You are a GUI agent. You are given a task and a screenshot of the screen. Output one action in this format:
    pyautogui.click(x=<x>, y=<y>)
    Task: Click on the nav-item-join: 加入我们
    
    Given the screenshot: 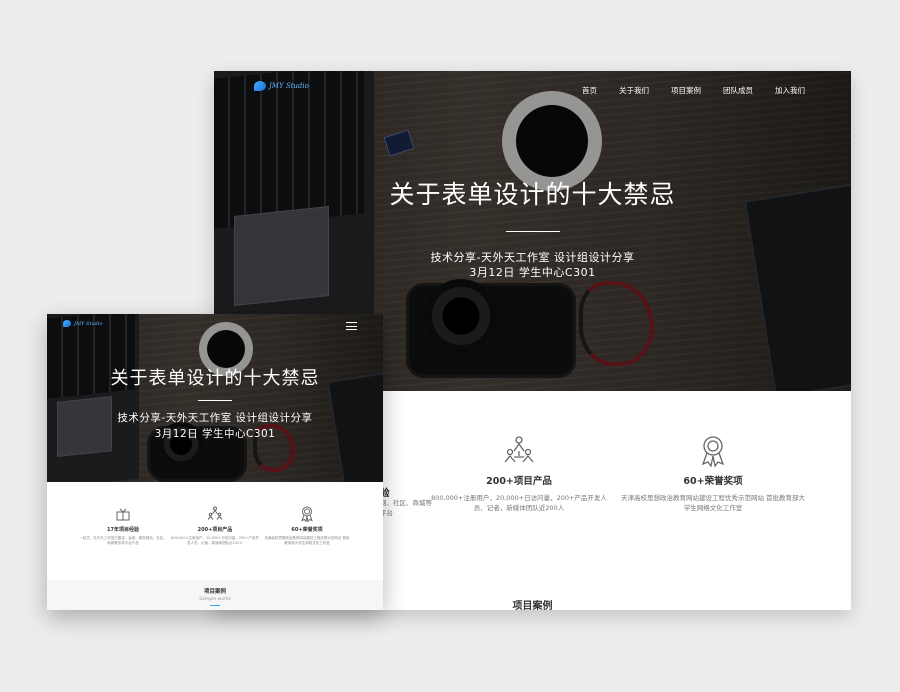 What is the action you would take?
    pyautogui.click(x=790, y=90)
    